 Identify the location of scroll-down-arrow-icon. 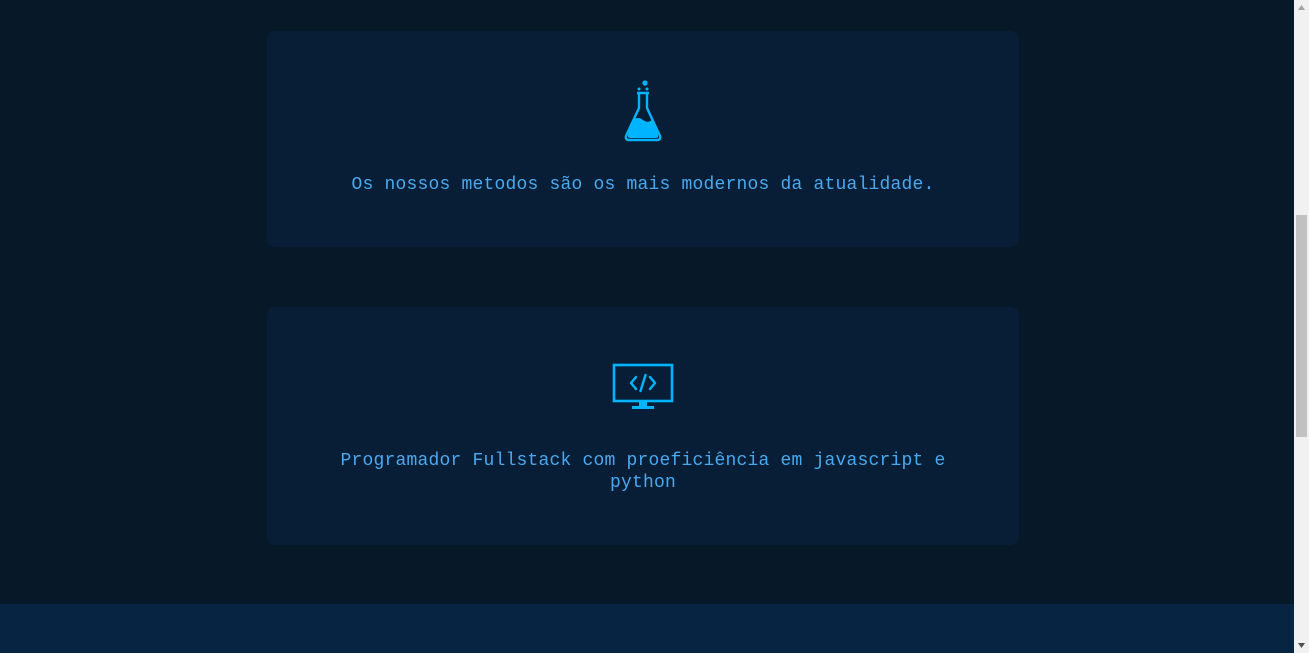
(1301, 645).